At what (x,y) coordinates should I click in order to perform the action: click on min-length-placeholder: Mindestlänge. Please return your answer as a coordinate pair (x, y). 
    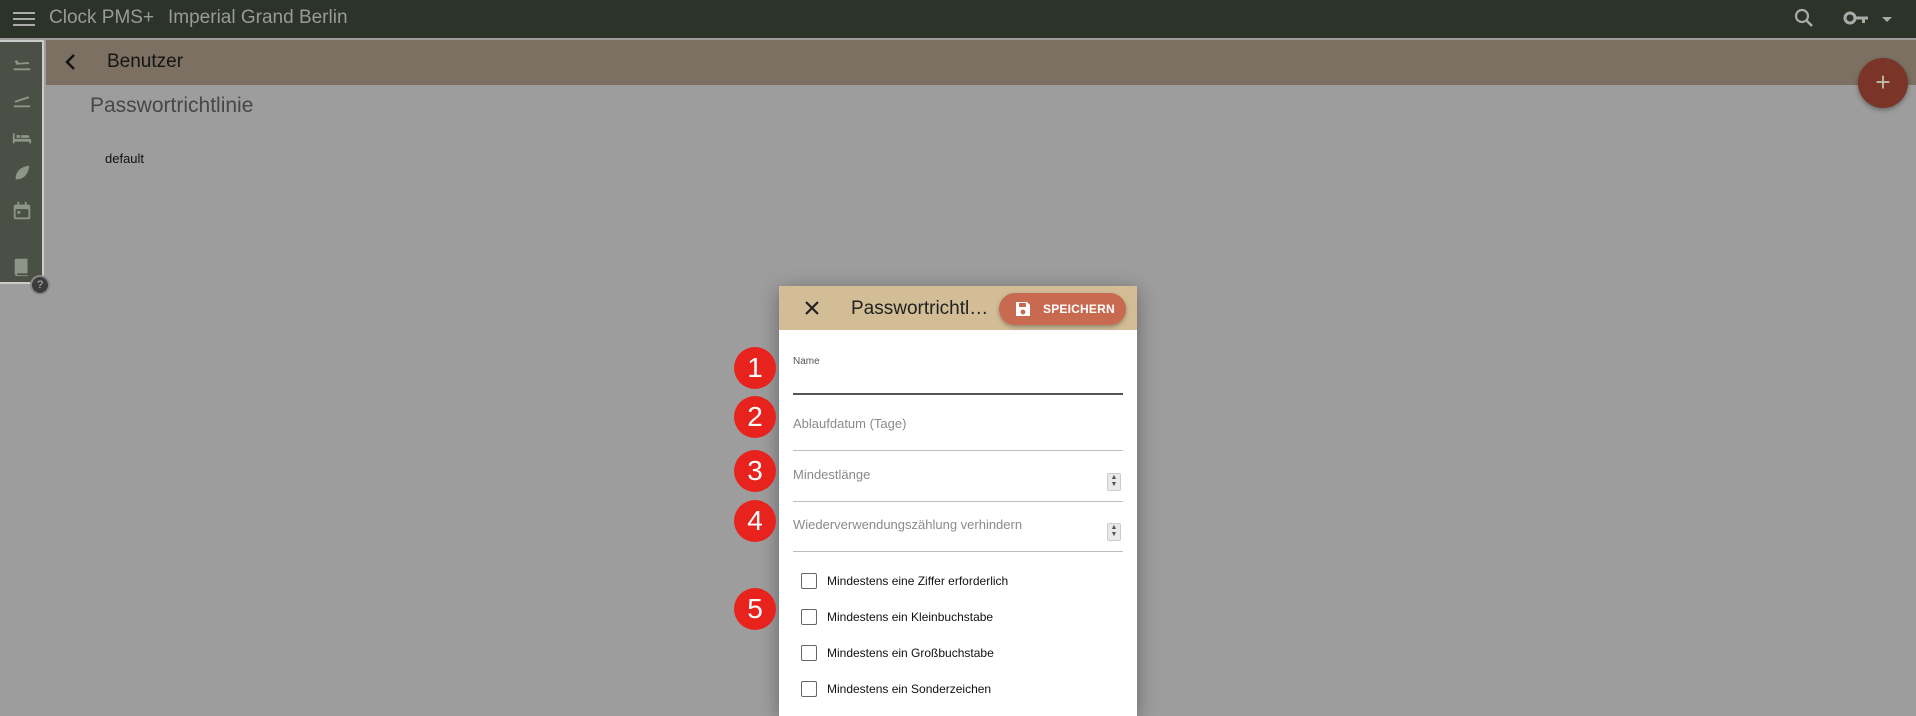
    Looking at the image, I should click on (832, 474).